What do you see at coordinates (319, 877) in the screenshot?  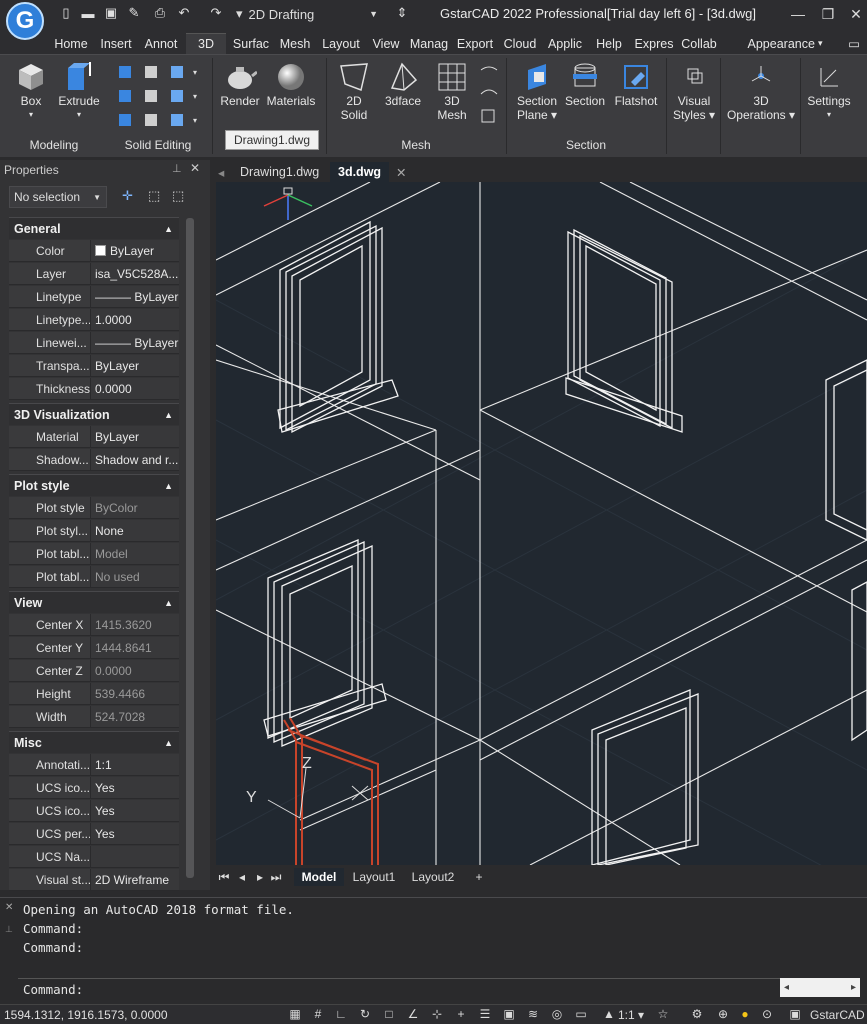 I see `layout-tab-model: Model` at bounding box center [319, 877].